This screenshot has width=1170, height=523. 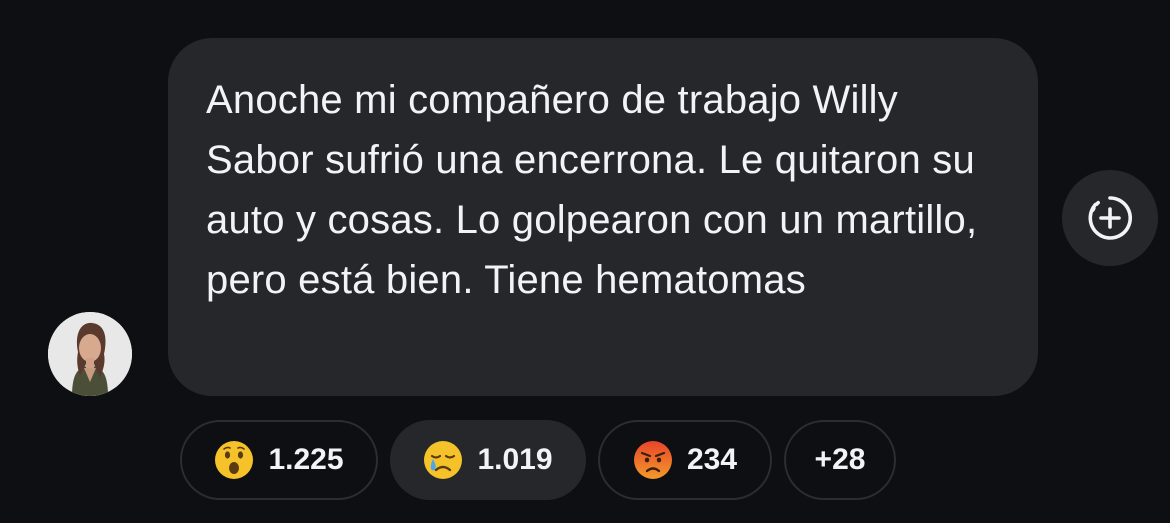 I want to click on angry-face-emoji, so click(x=653, y=460).